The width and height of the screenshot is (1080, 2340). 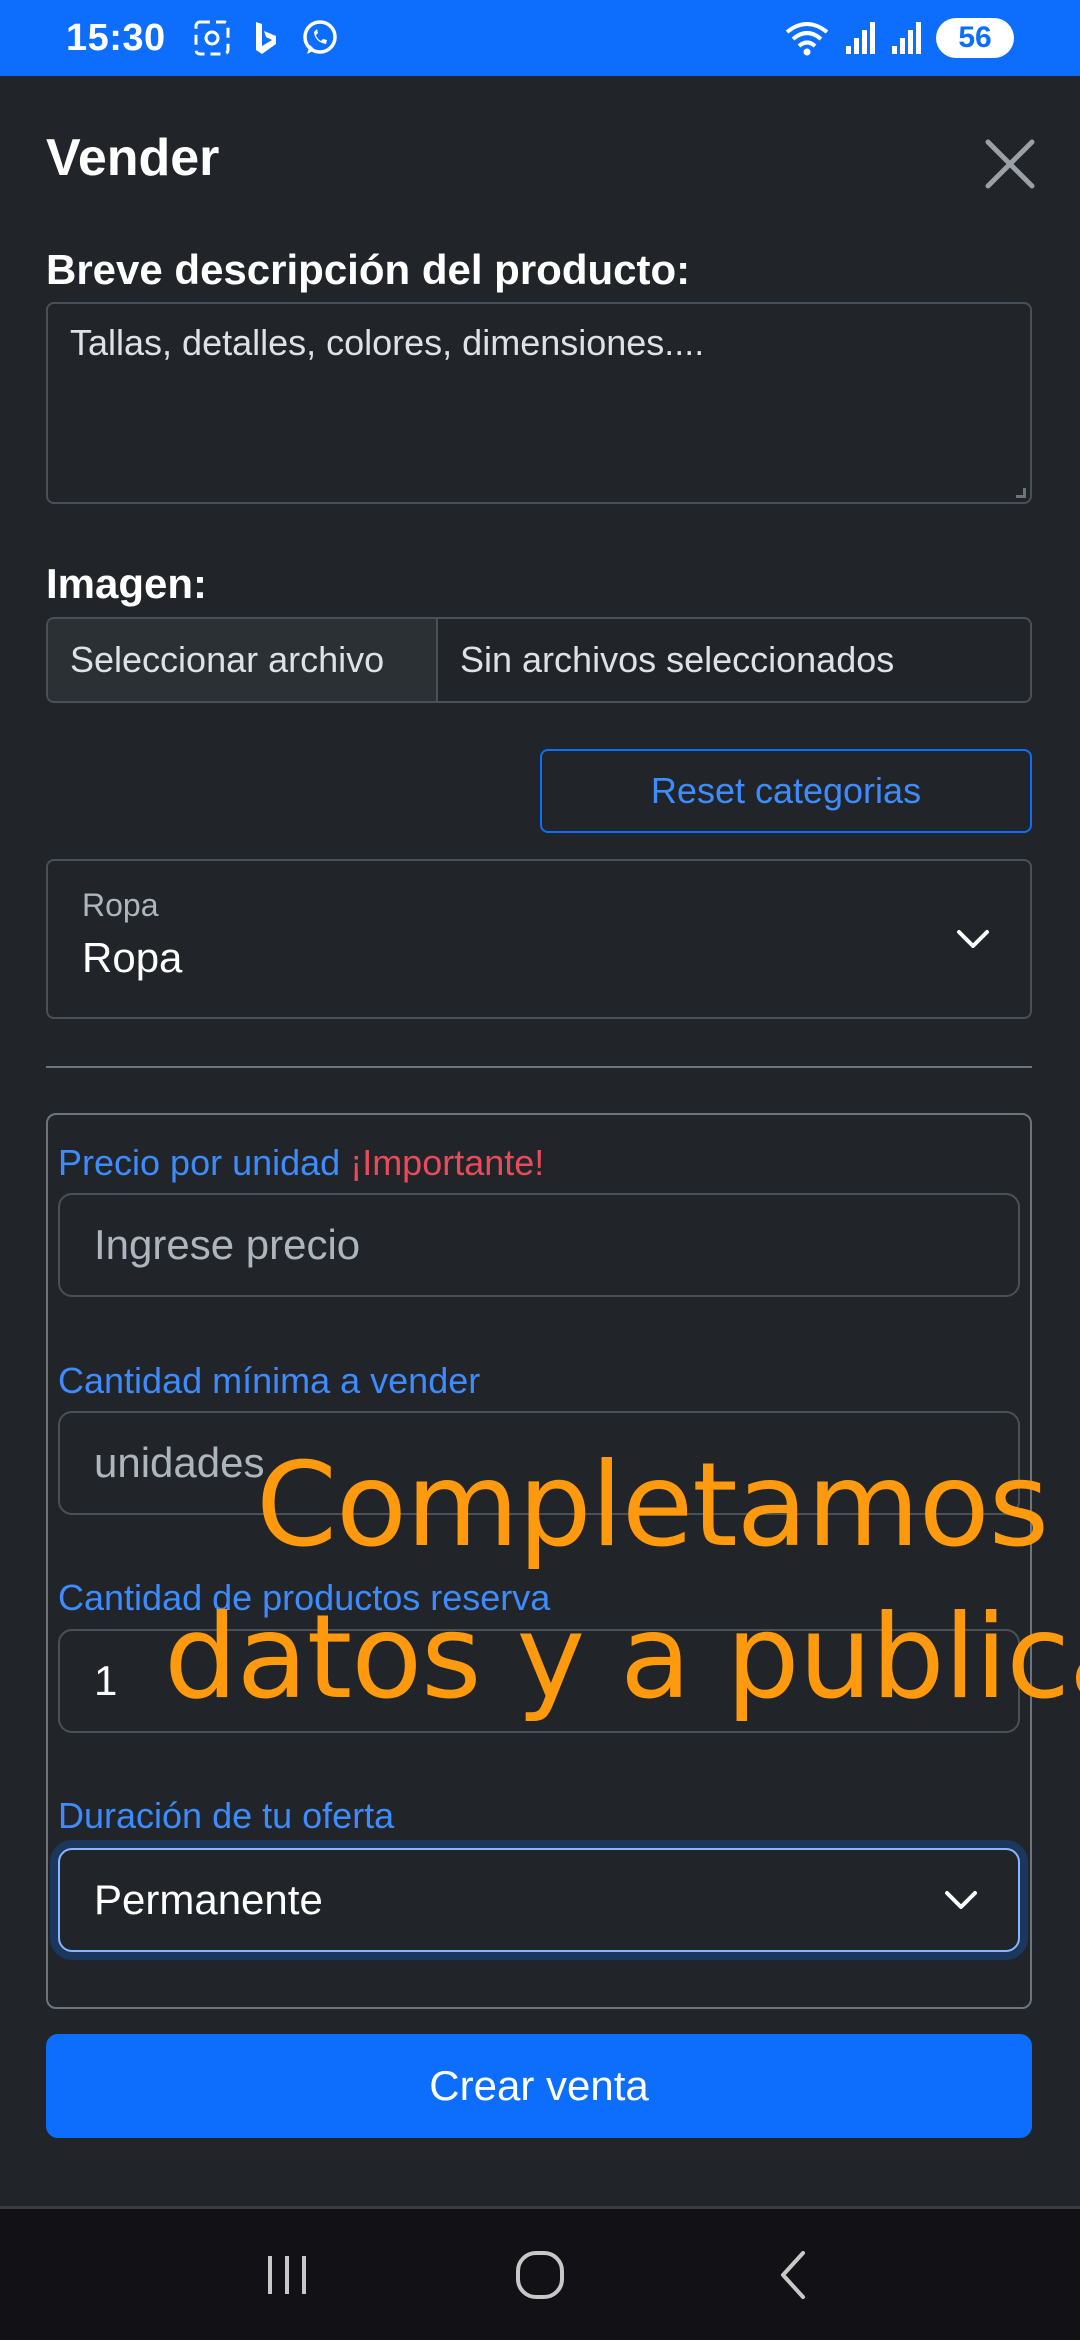 I want to click on recent-apps-button, so click(x=287, y=2275).